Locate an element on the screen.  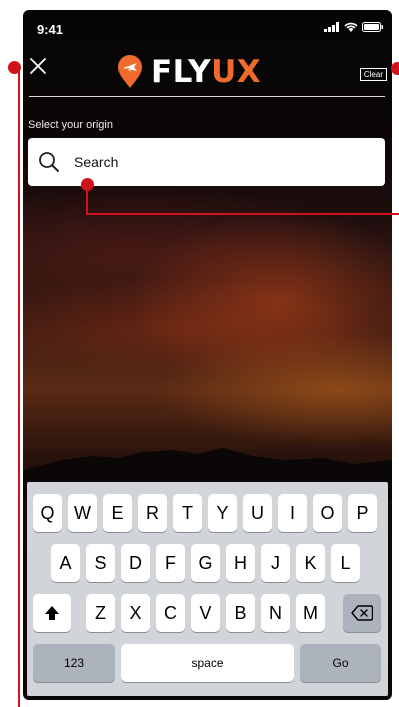
key-p: P is located at coordinates (362, 513).